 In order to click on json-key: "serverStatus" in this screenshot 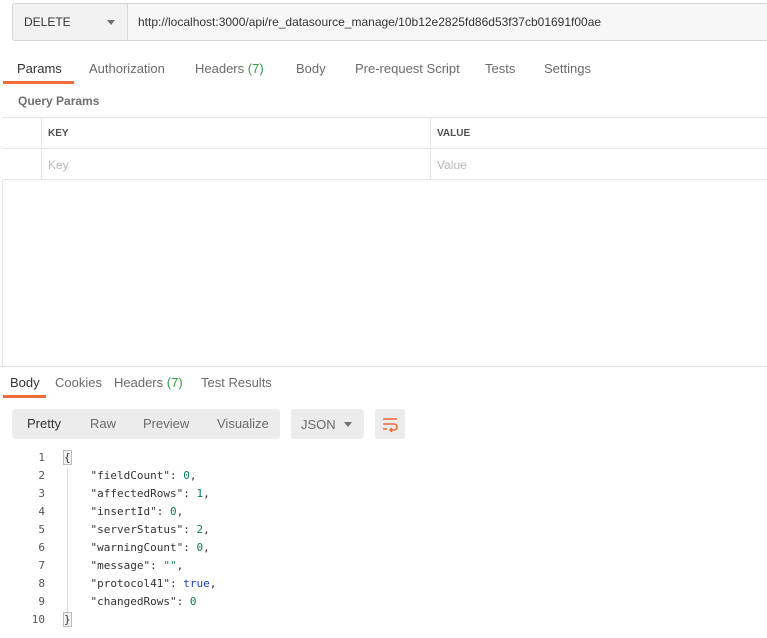, I will do `click(137, 529)`.